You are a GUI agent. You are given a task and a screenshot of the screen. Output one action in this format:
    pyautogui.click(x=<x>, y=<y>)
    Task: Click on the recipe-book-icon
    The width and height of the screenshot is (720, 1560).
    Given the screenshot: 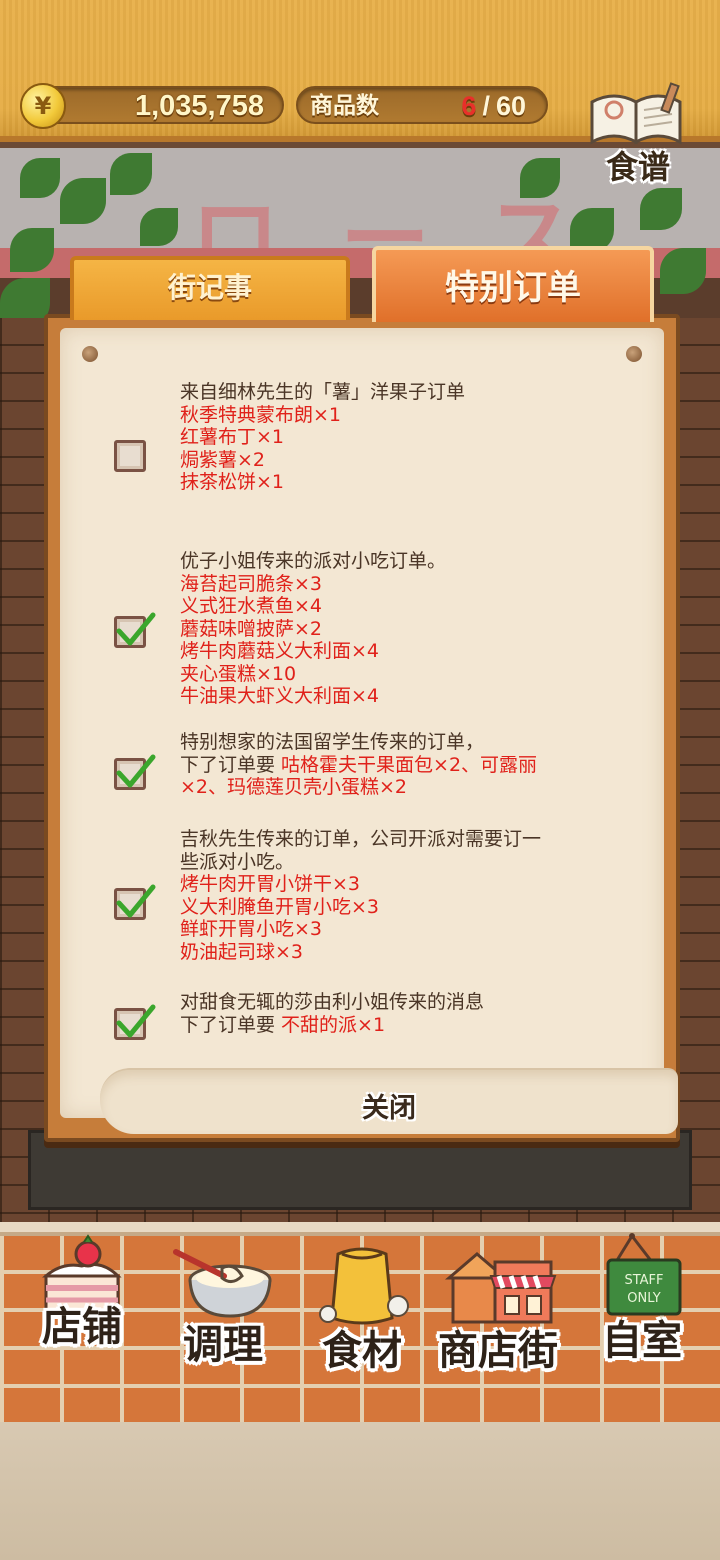 What is the action you would take?
    pyautogui.click(x=636, y=113)
    